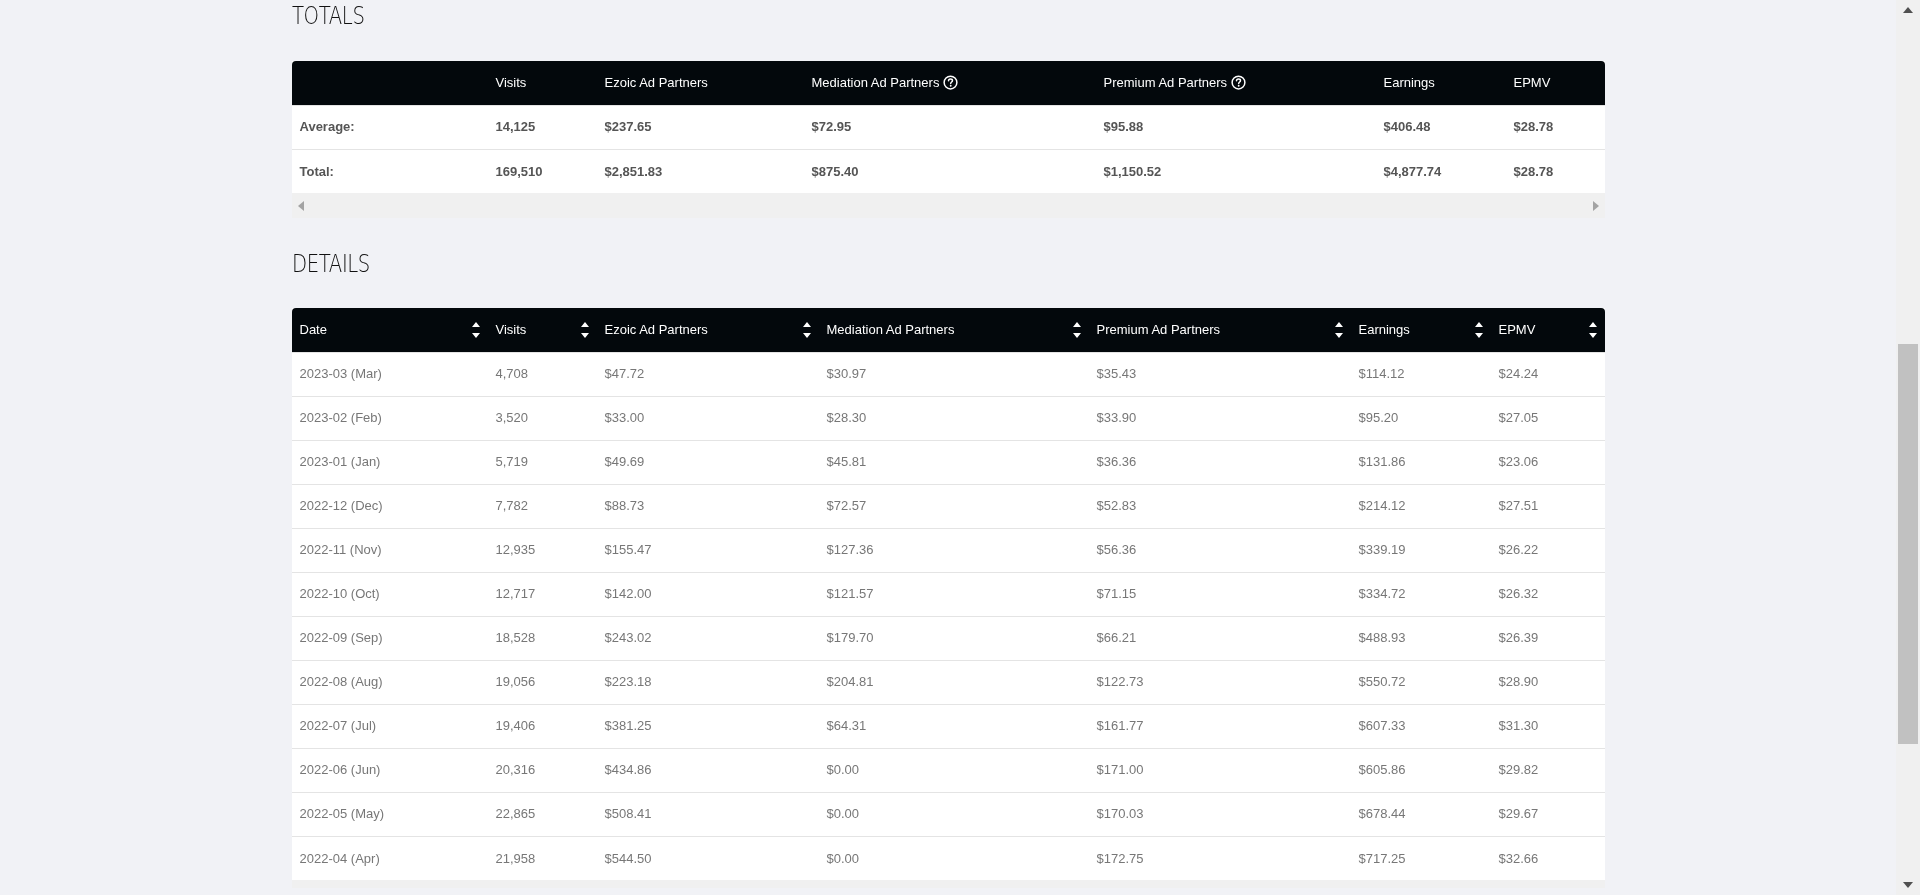 The height and width of the screenshot is (895, 1920). What do you see at coordinates (542, 550) in the screenshot?
I see `table-cell: 12,935` at bounding box center [542, 550].